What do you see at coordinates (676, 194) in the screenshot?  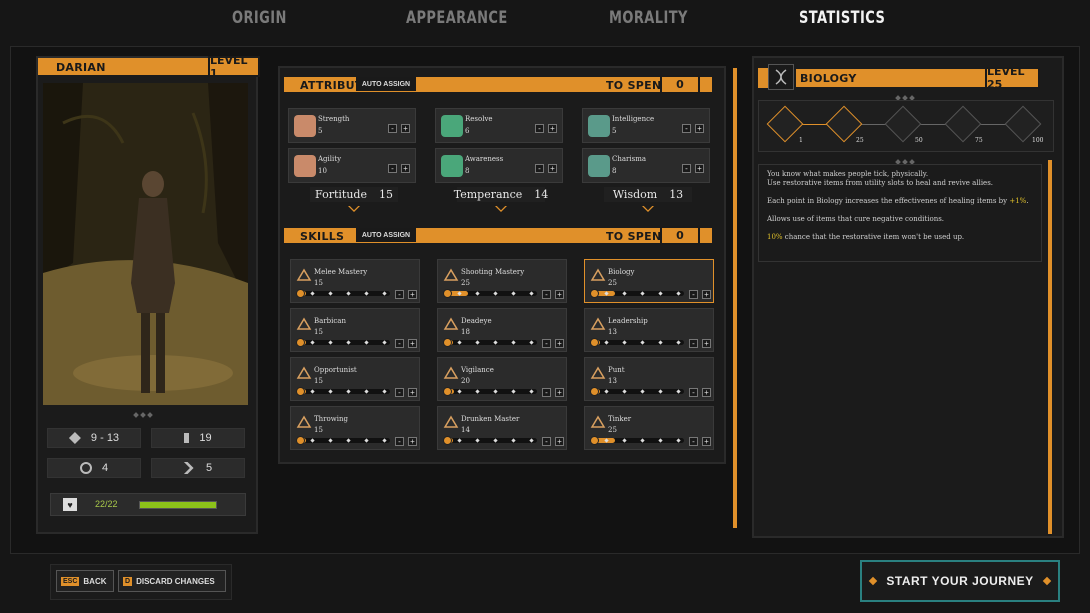 I see `wisdom-value: 13` at bounding box center [676, 194].